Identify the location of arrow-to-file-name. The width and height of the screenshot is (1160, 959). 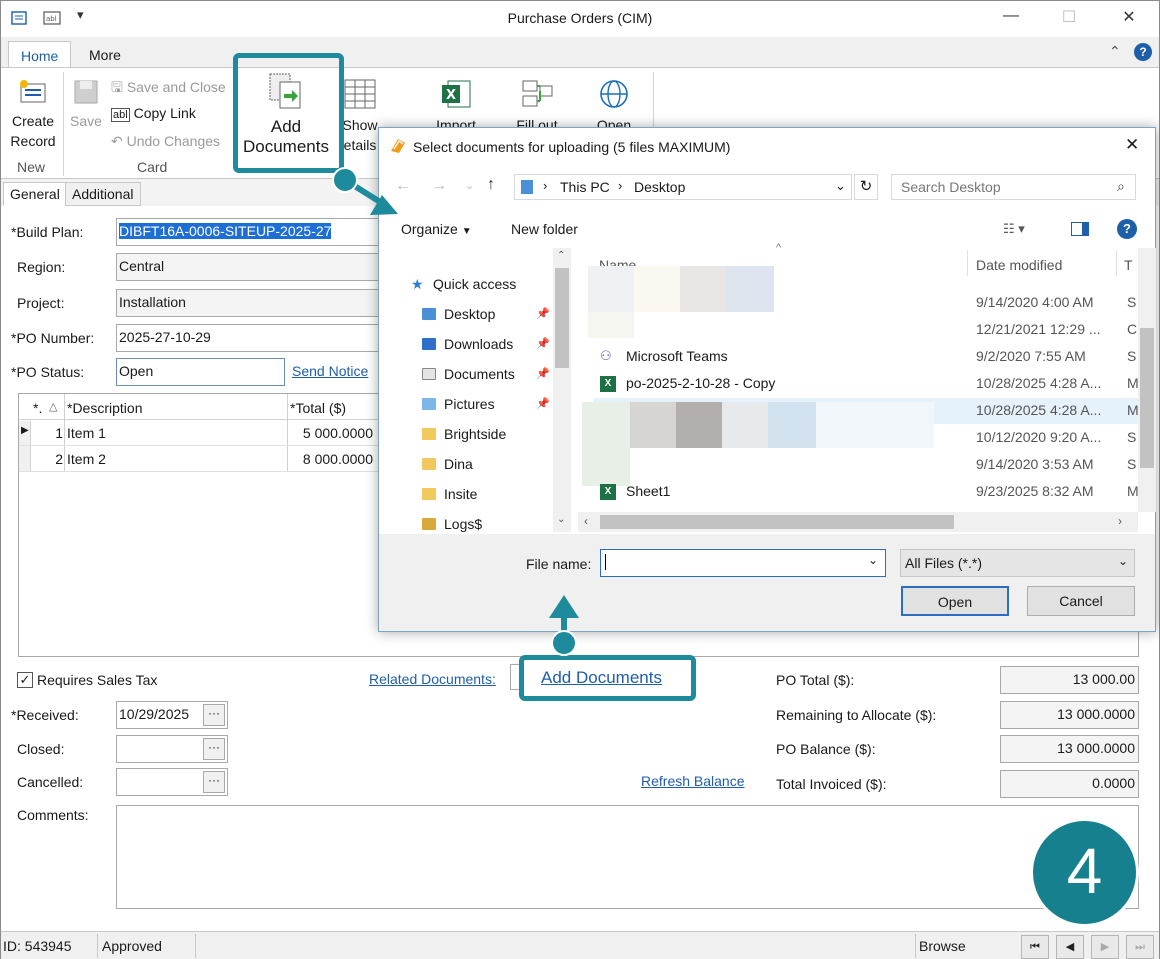
(564, 625).